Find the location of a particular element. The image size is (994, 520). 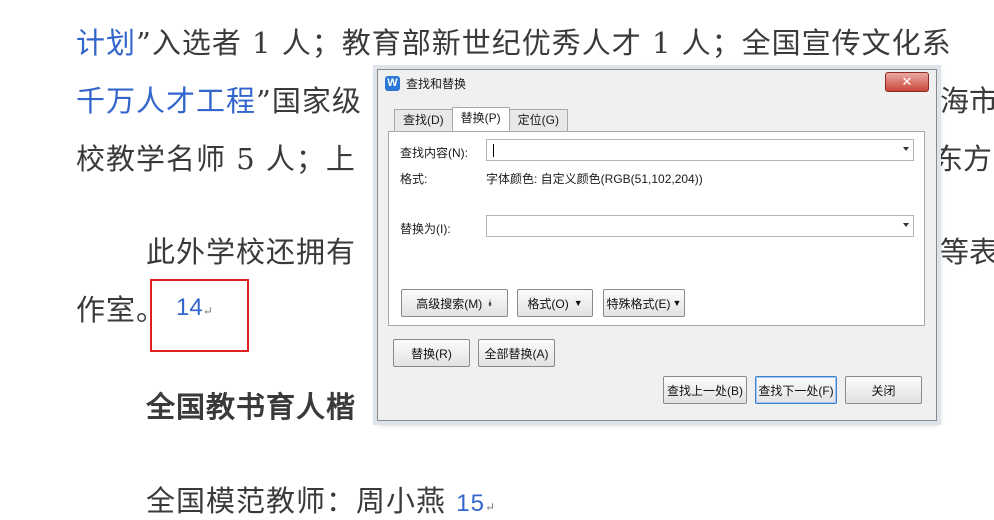

tab-find: 查找(D) is located at coordinates (423, 120).